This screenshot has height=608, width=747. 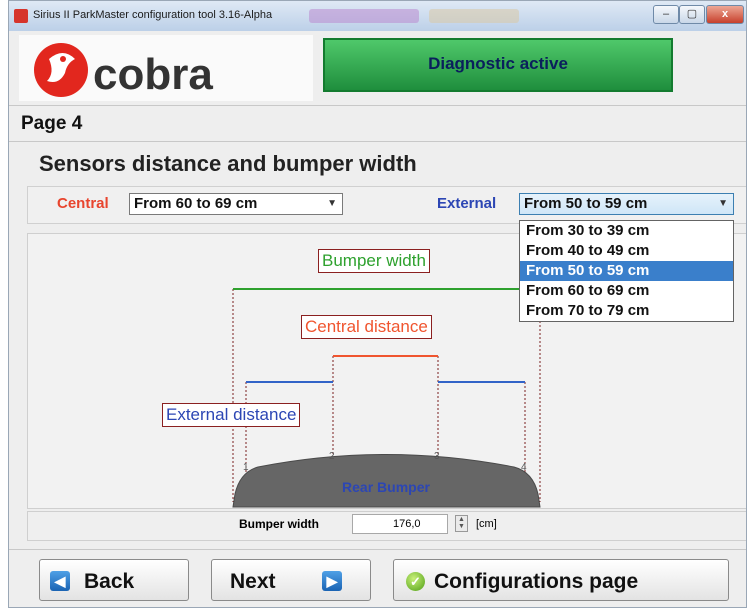 What do you see at coordinates (536, 581) in the screenshot?
I see `configurations-page-button-label: Configurations page` at bounding box center [536, 581].